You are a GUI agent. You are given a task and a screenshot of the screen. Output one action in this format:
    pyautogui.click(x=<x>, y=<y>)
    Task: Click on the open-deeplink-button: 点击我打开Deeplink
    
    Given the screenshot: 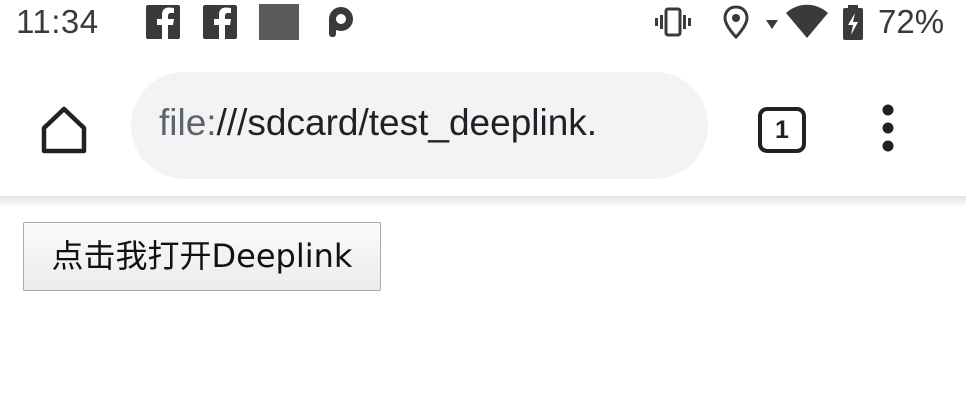 What is the action you would take?
    pyautogui.click(x=202, y=256)
    